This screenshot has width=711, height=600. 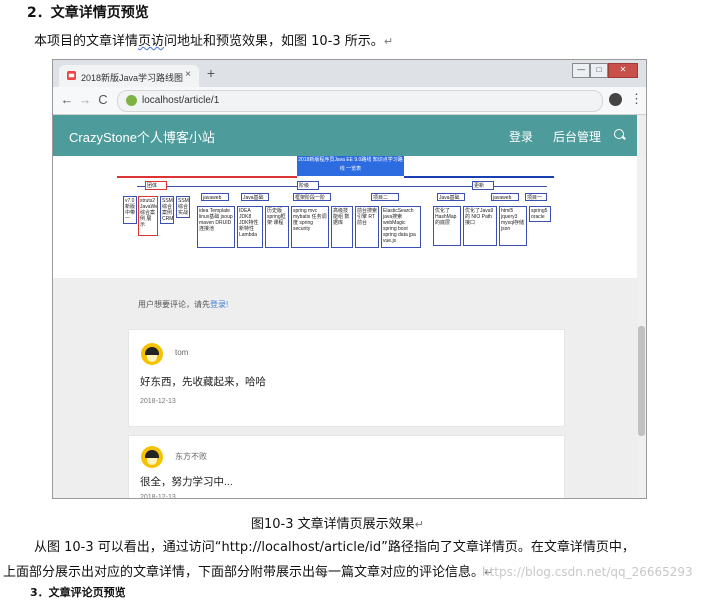 What do you see at coordinates (250, 227) in the screenshot?
I see `mindmap-node: IDEA JDK8 JDK特性 新特性 Lambda` at bounding box center [250, 227].